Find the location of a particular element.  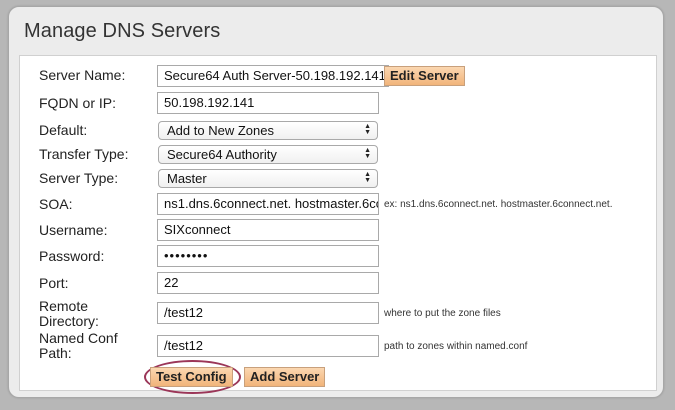

named-conf-path-label-line1: Named Conf is located at coordinates (78, 338).